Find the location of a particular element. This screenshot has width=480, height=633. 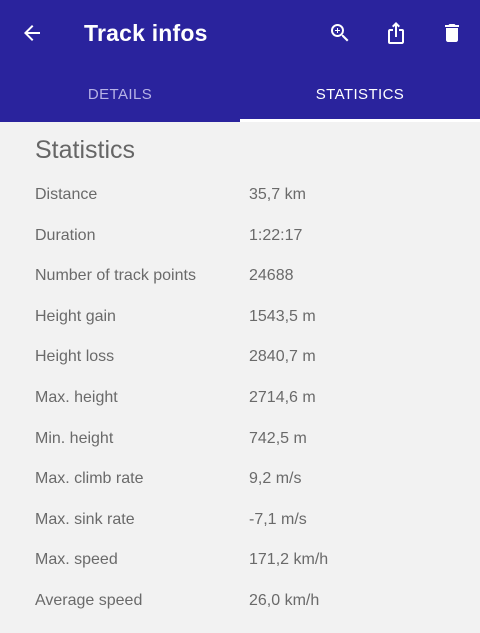

stat-label: Min. height is located at coordinates (74, 438).